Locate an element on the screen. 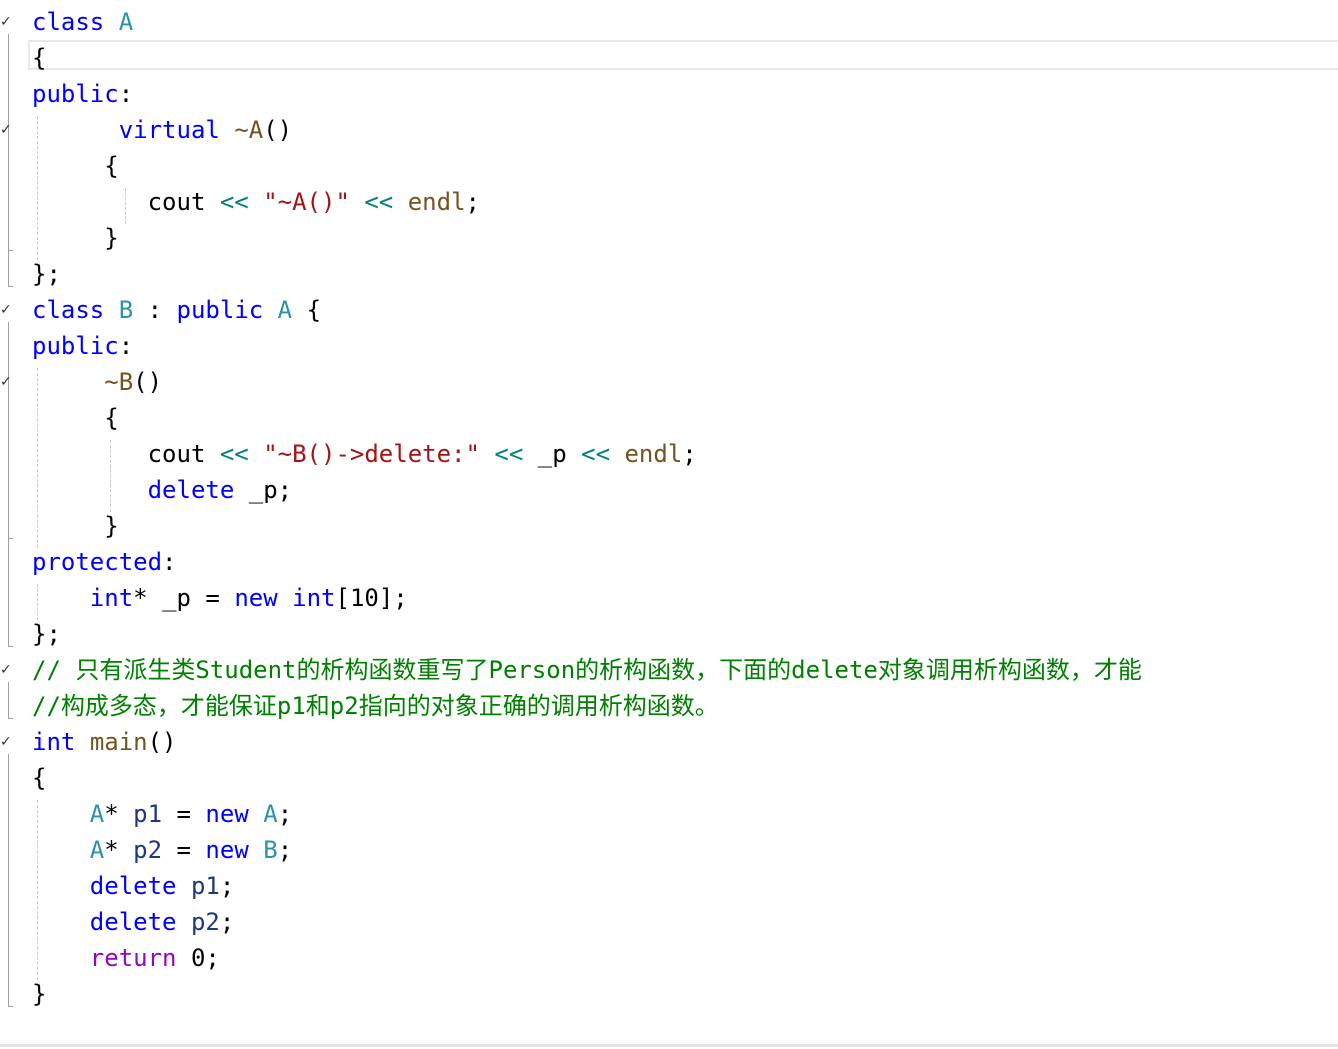 This screenshot has width=1338, height=1049. code-line-7: } is located at coordinates (75, 238).